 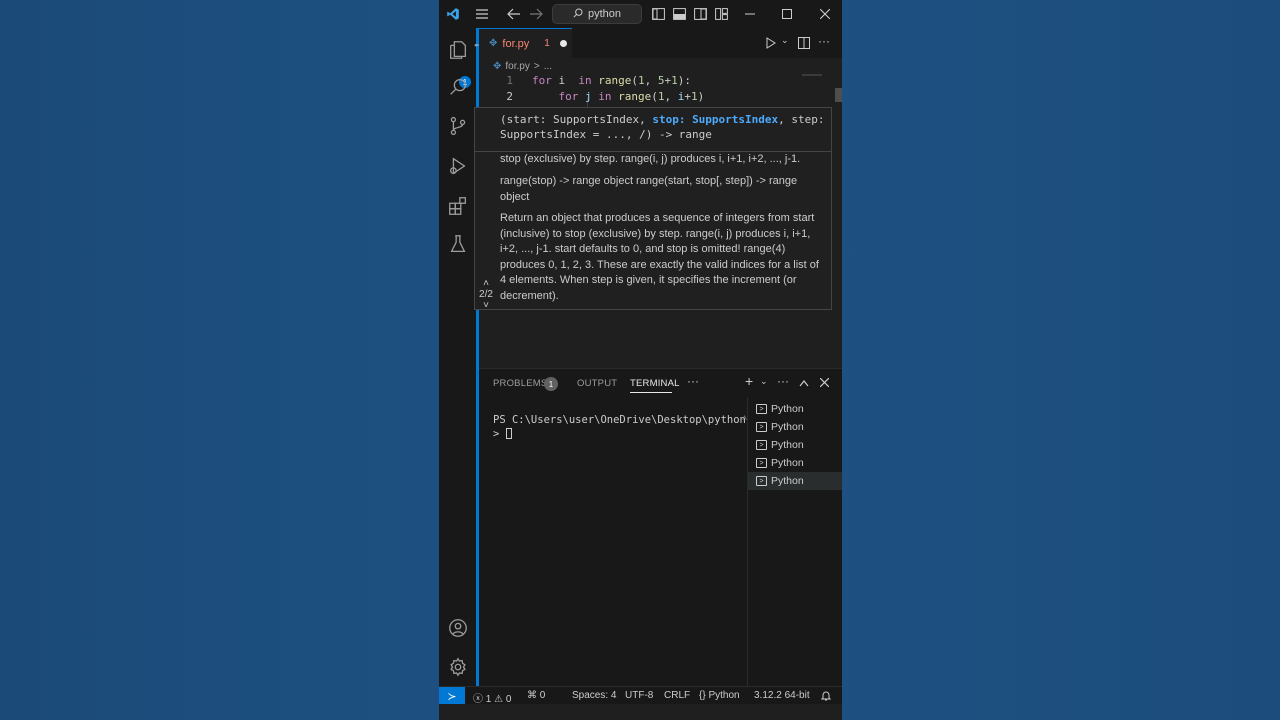 What do you see at coordinates (536, 695) in the screenshot?
I see `status-ports: ⌘ 0` at bounding box center [536, 695].